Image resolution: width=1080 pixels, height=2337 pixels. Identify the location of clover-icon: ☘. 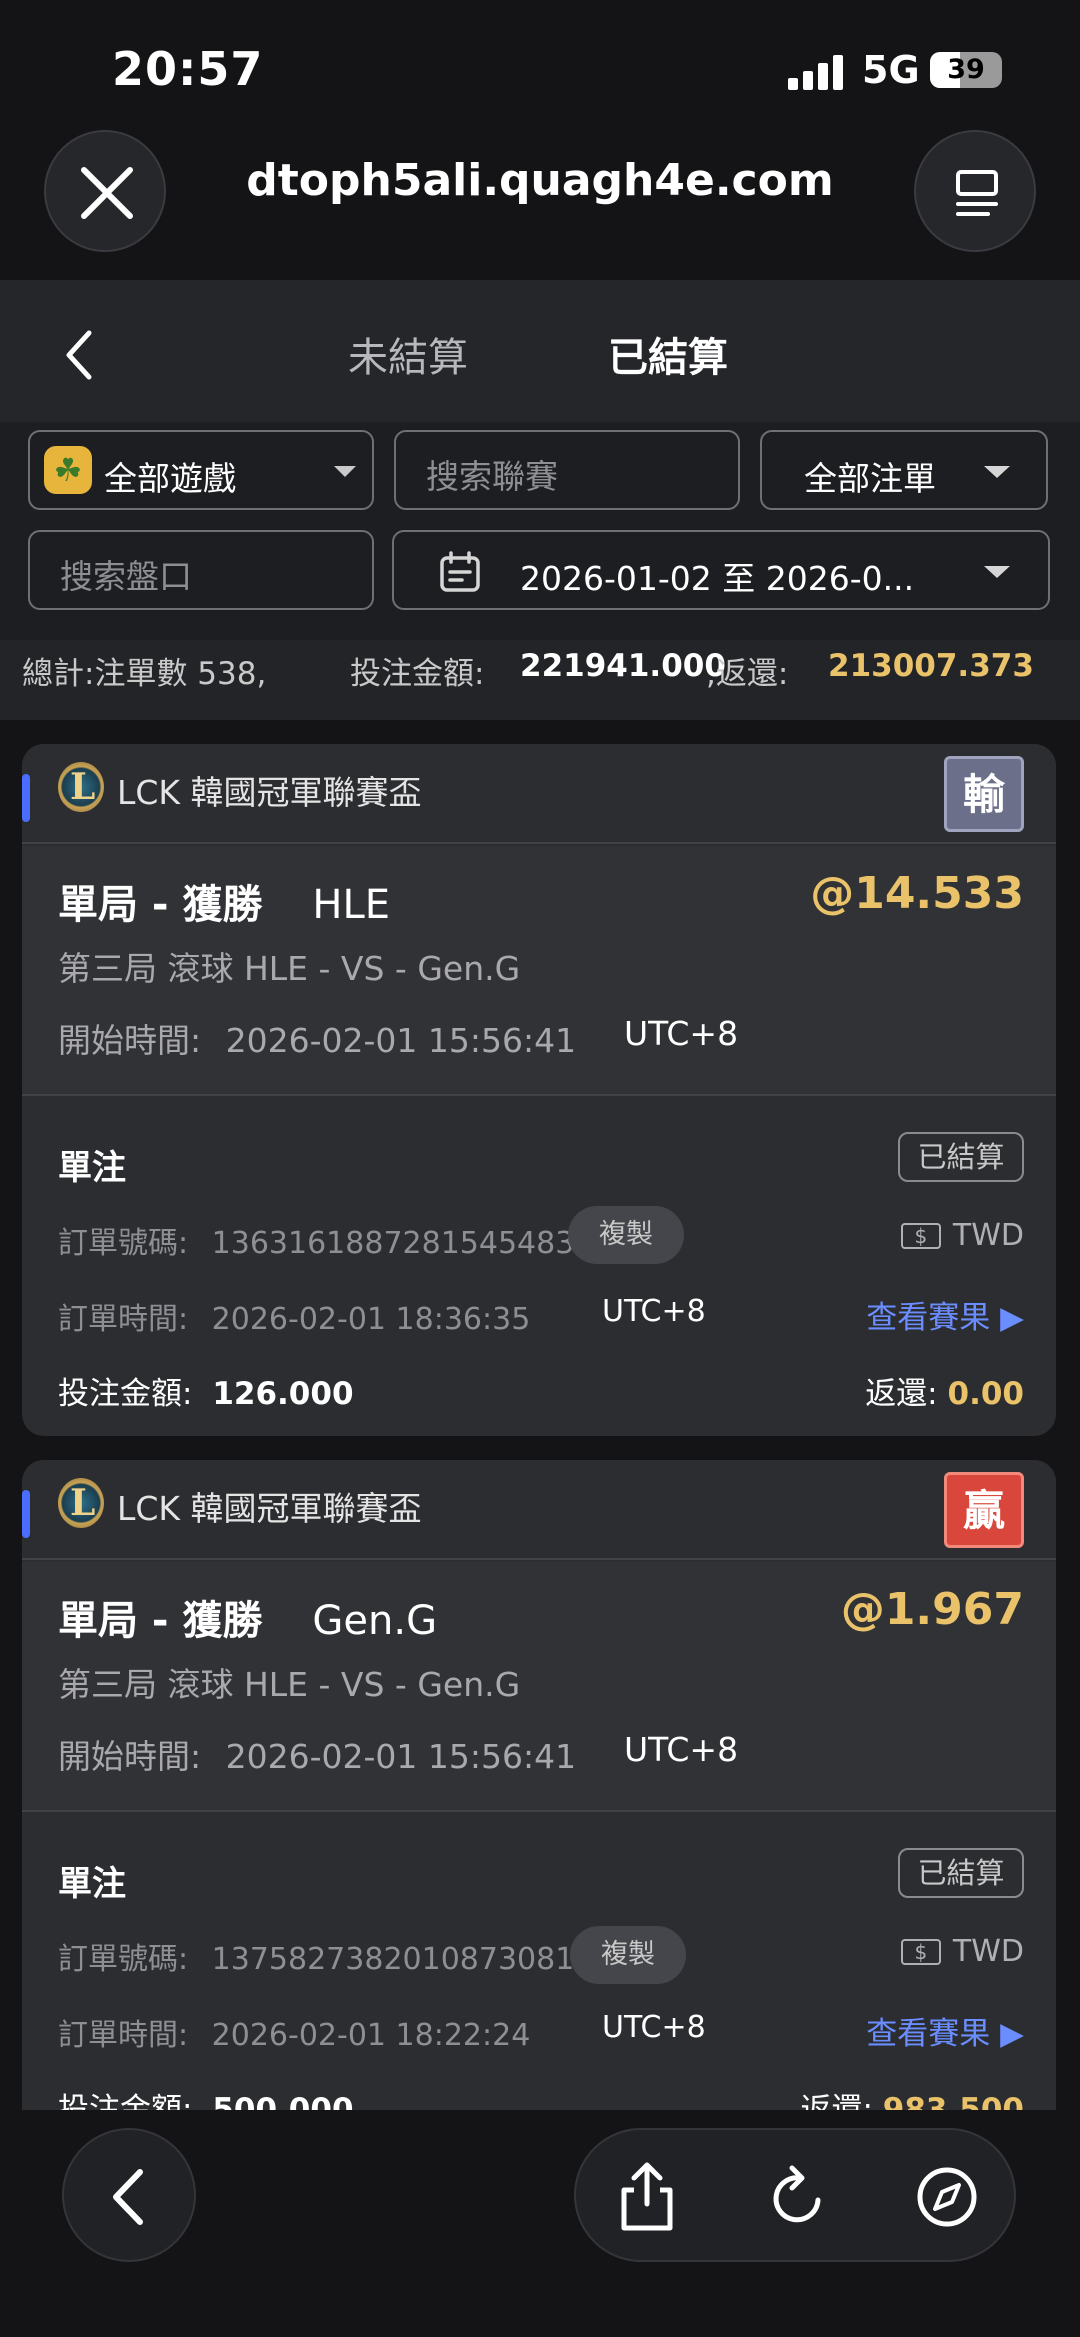
(68, 470).